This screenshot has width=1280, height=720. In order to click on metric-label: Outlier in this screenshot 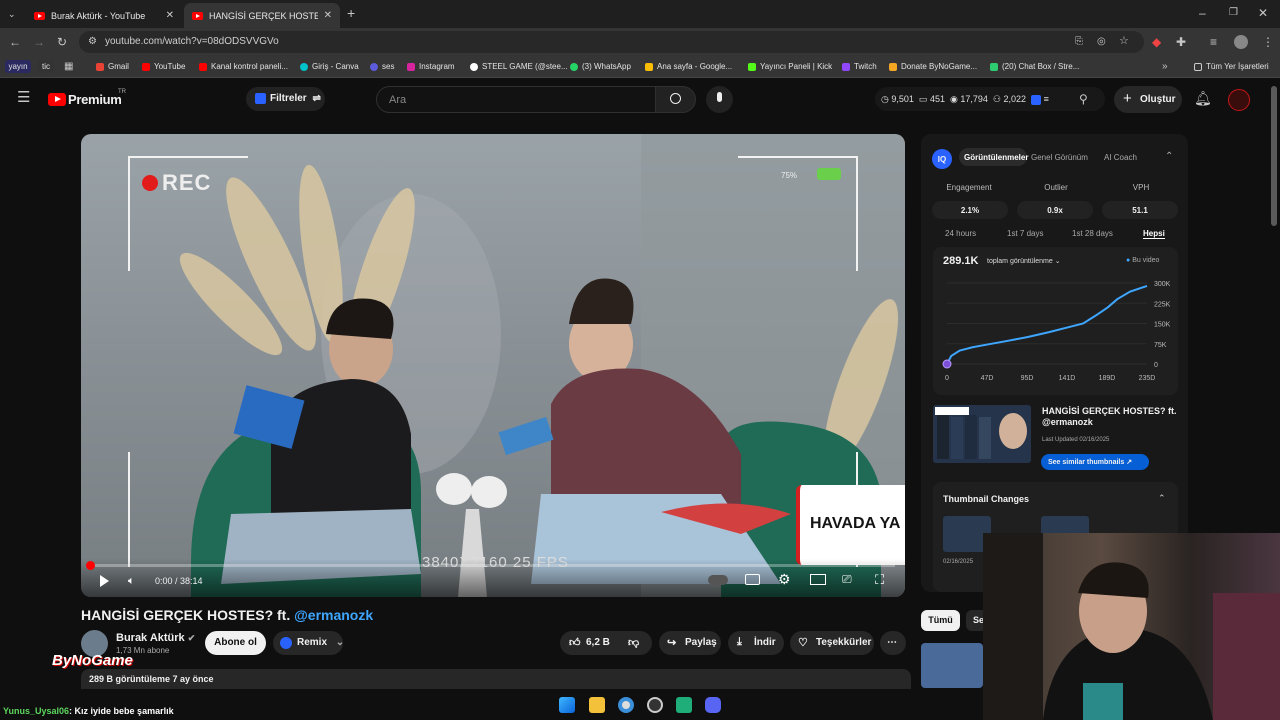, I will do `click(1056, 187)`.